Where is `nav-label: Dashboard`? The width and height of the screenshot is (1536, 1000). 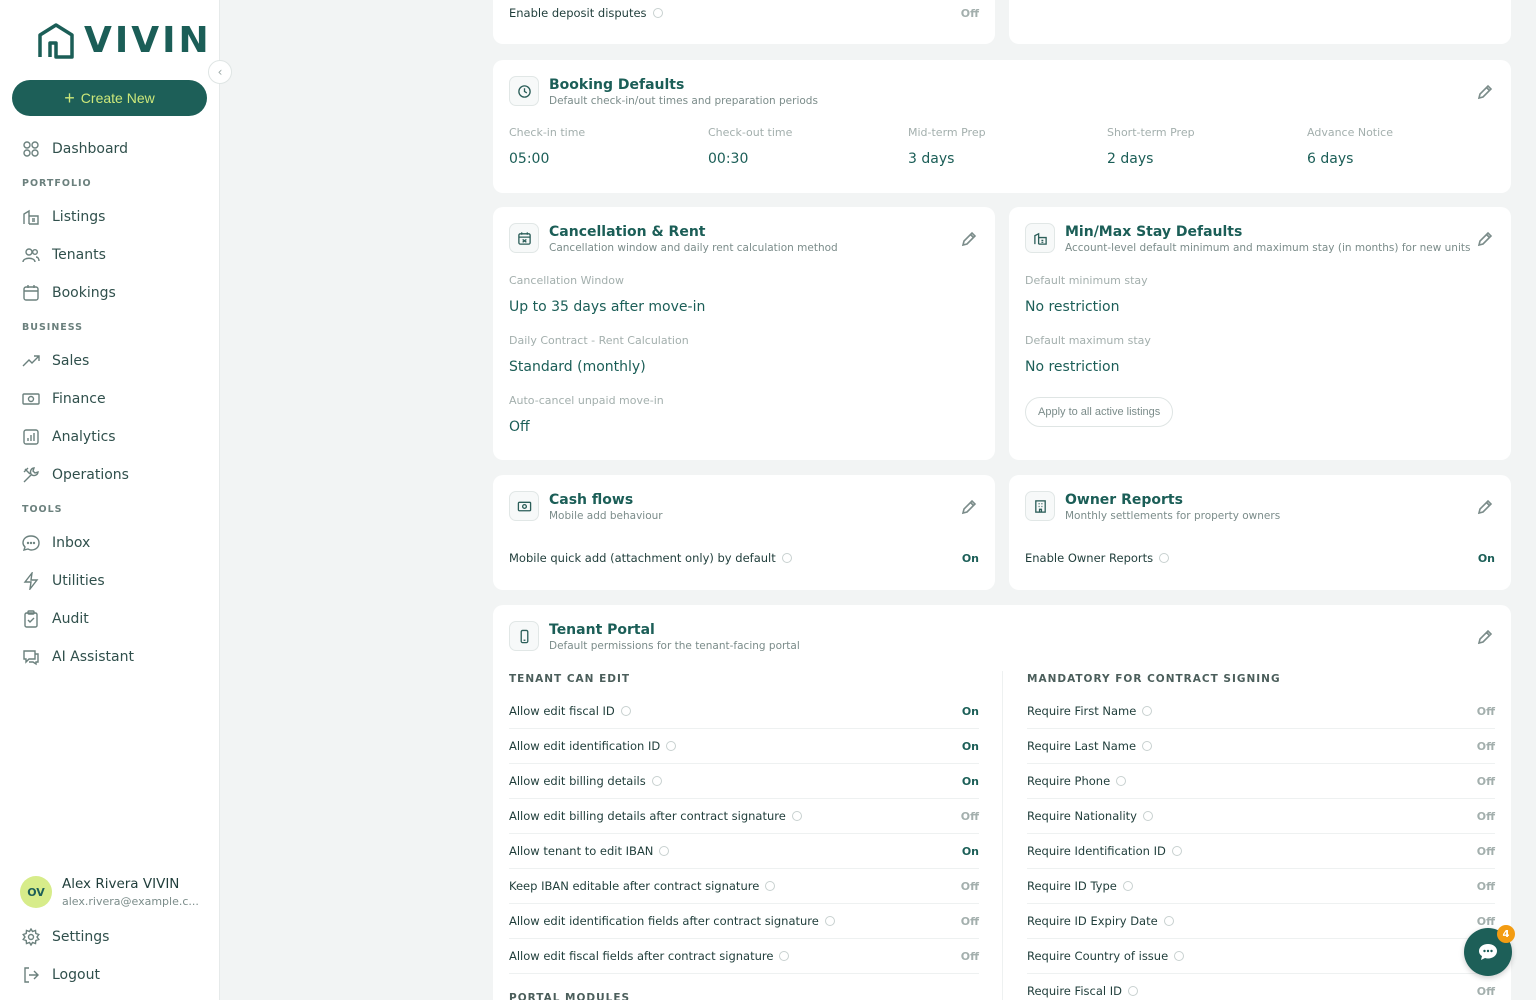 nav-label: Dashboard is located at coordinates (90, 149).